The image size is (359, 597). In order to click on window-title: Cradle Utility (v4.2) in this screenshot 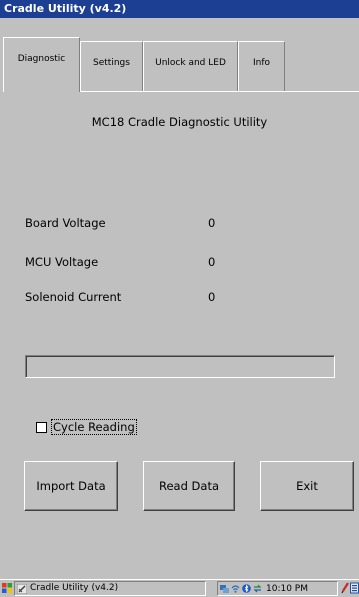, I will do `click(65, 8)`.